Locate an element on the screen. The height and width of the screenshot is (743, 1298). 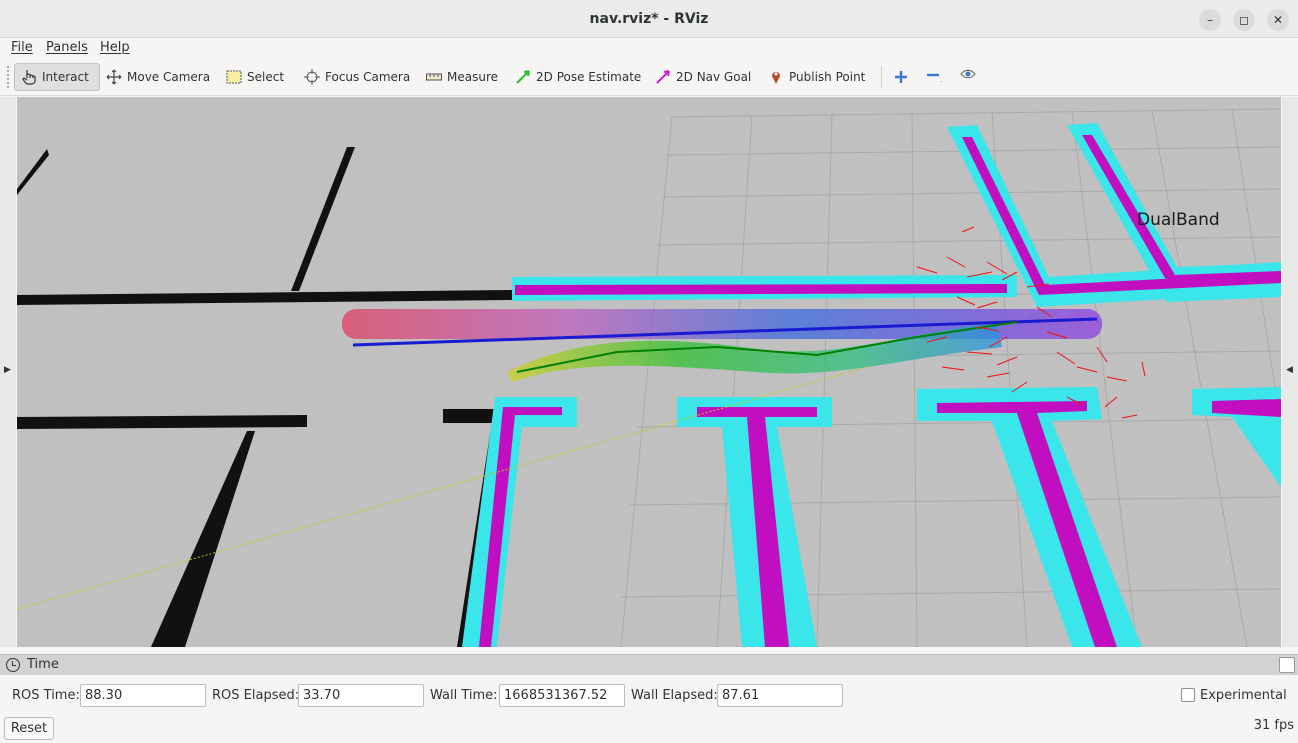
view-tool-button is located at coordinates (969, 77).